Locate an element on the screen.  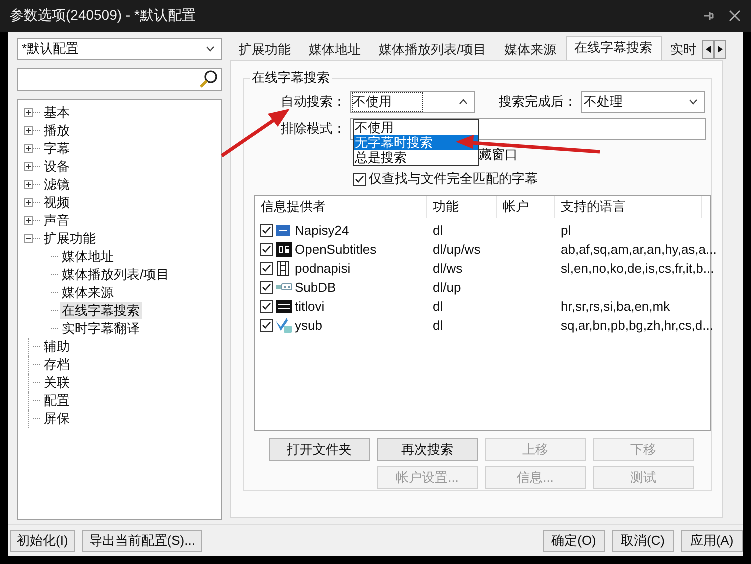
tree-item: 声音 is located at coordinates (57, 221).